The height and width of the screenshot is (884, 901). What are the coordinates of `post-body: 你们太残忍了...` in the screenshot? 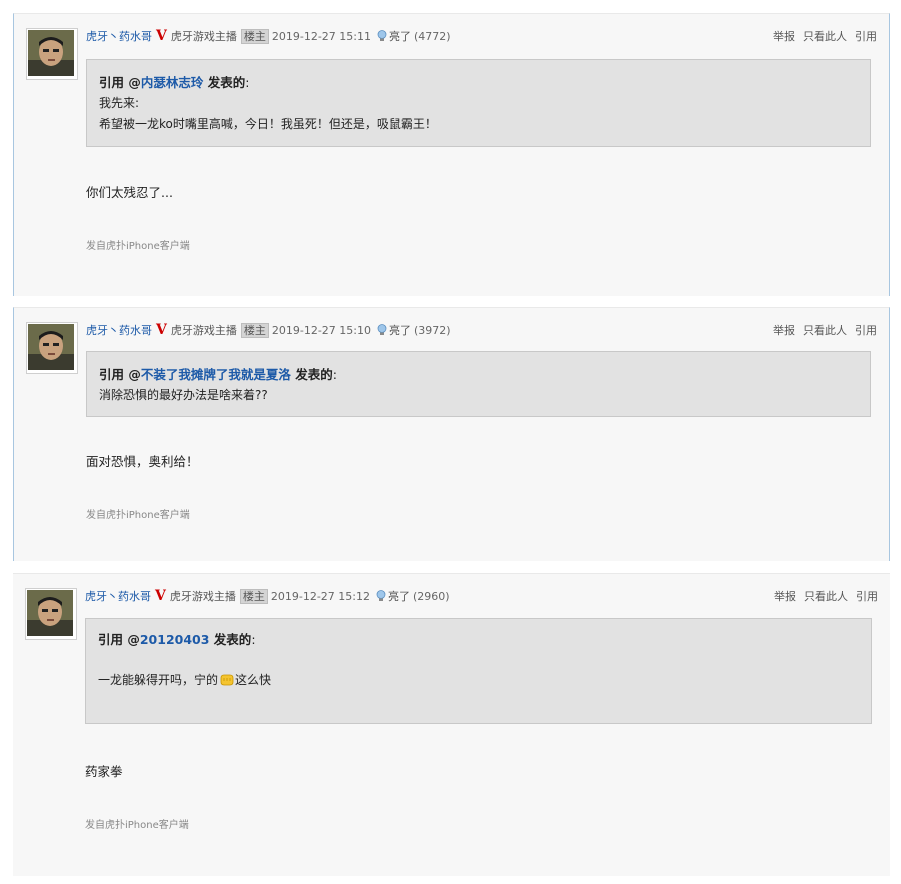 It's located at (129, 192).